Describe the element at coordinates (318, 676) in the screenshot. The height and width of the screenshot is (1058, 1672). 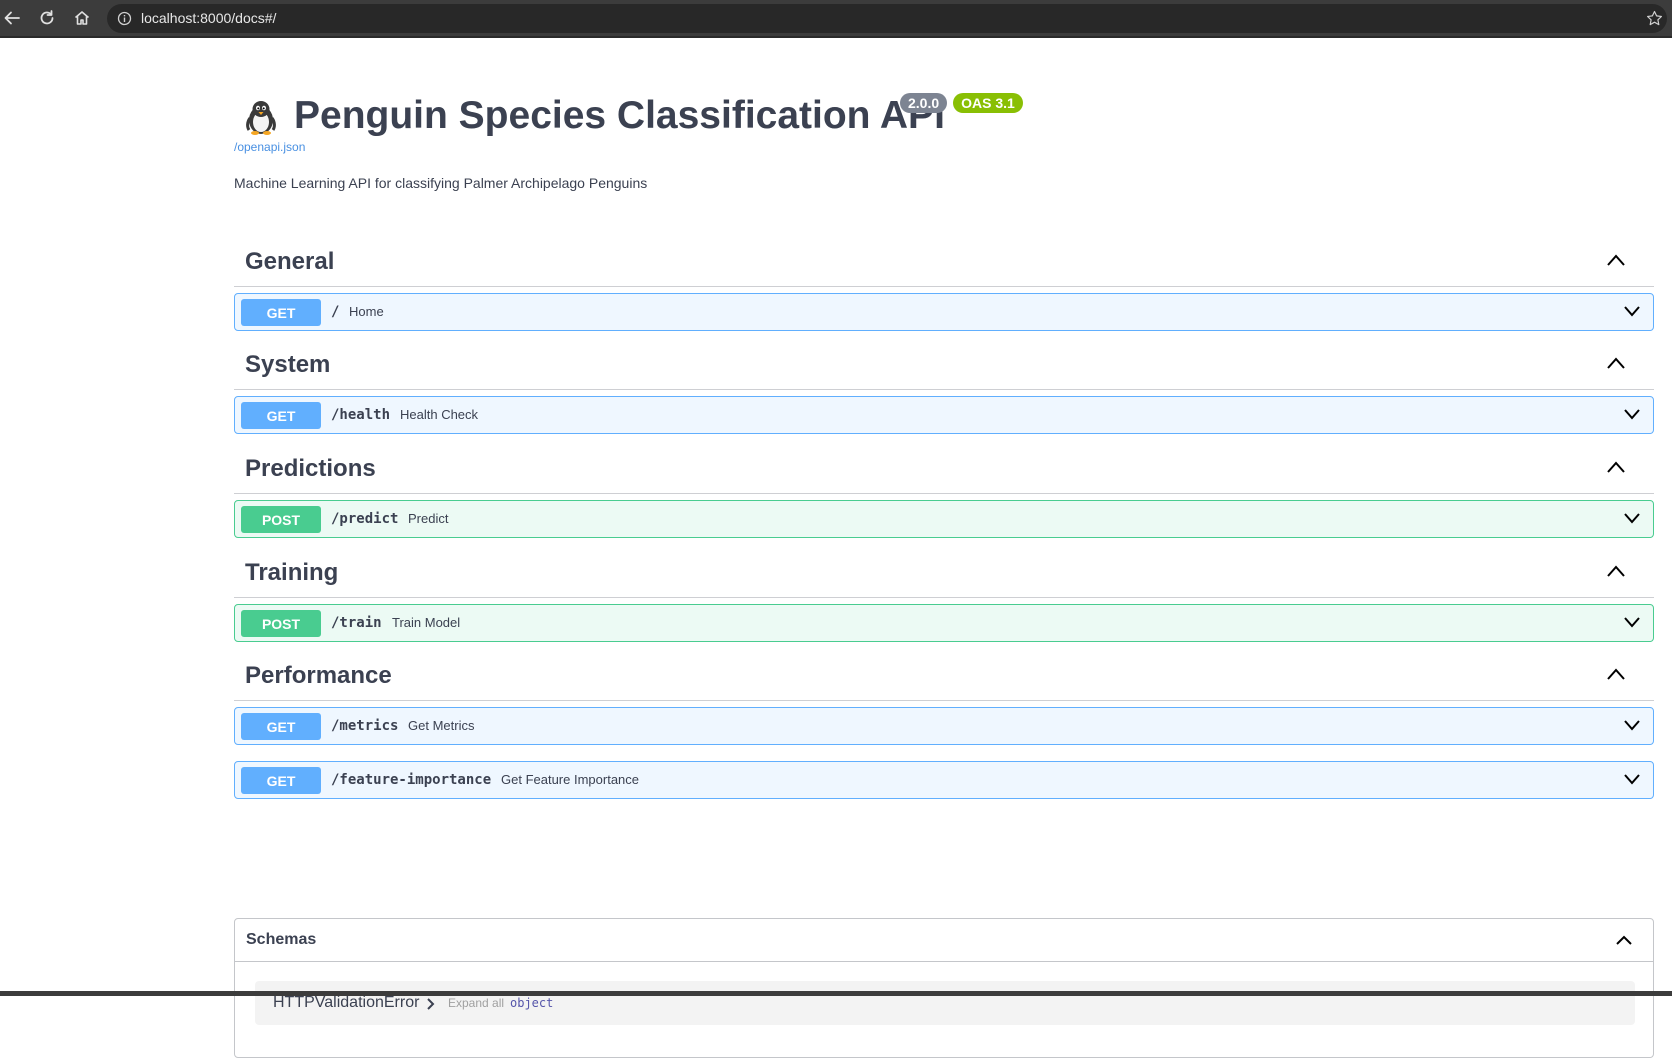
I see `tag-title: Performance` at that location.